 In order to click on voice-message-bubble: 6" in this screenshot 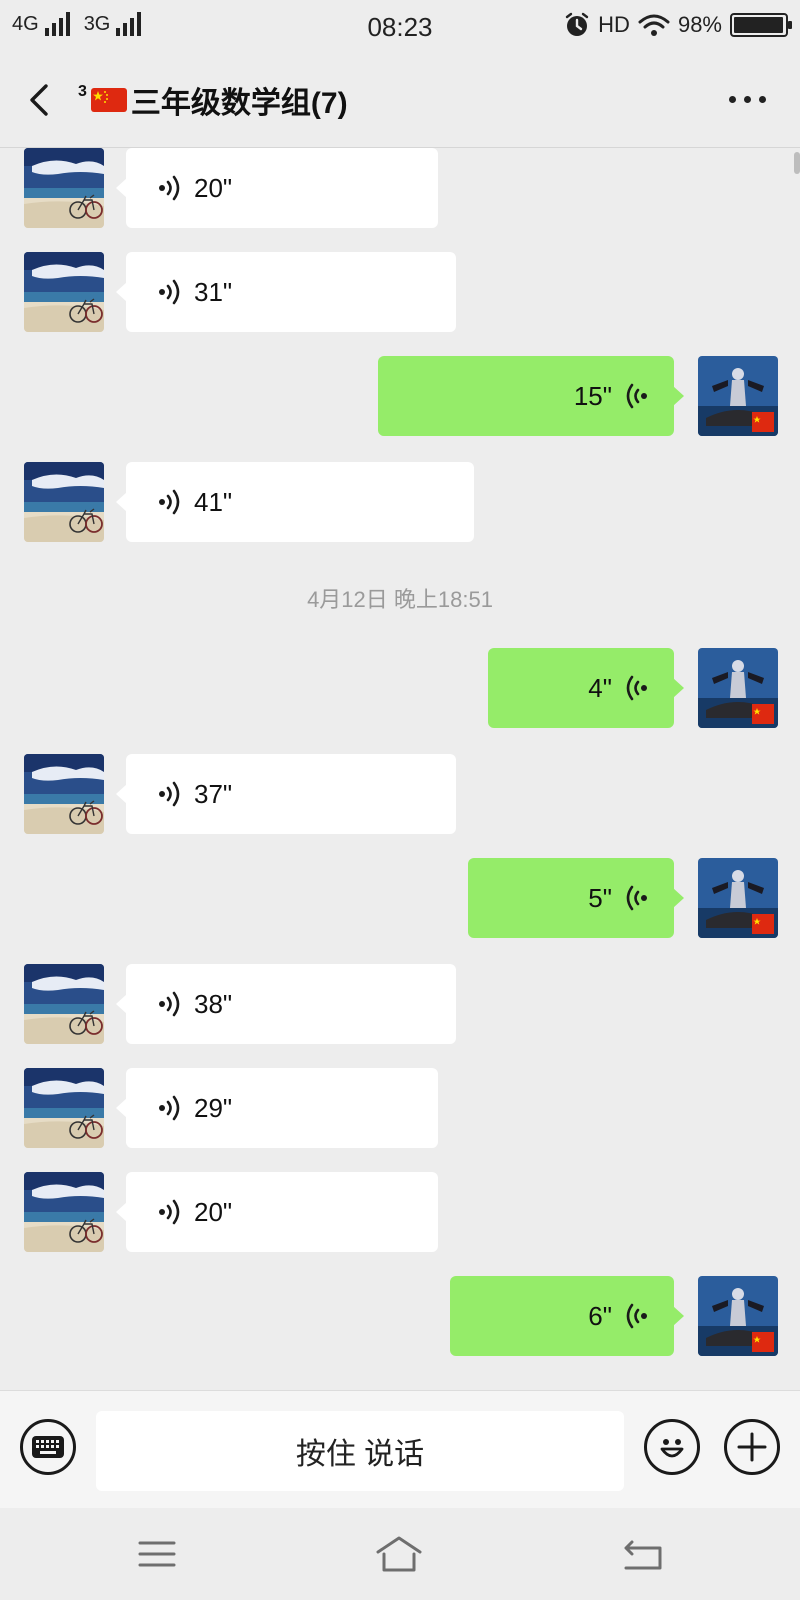, I will do `click(567, 1316)`.